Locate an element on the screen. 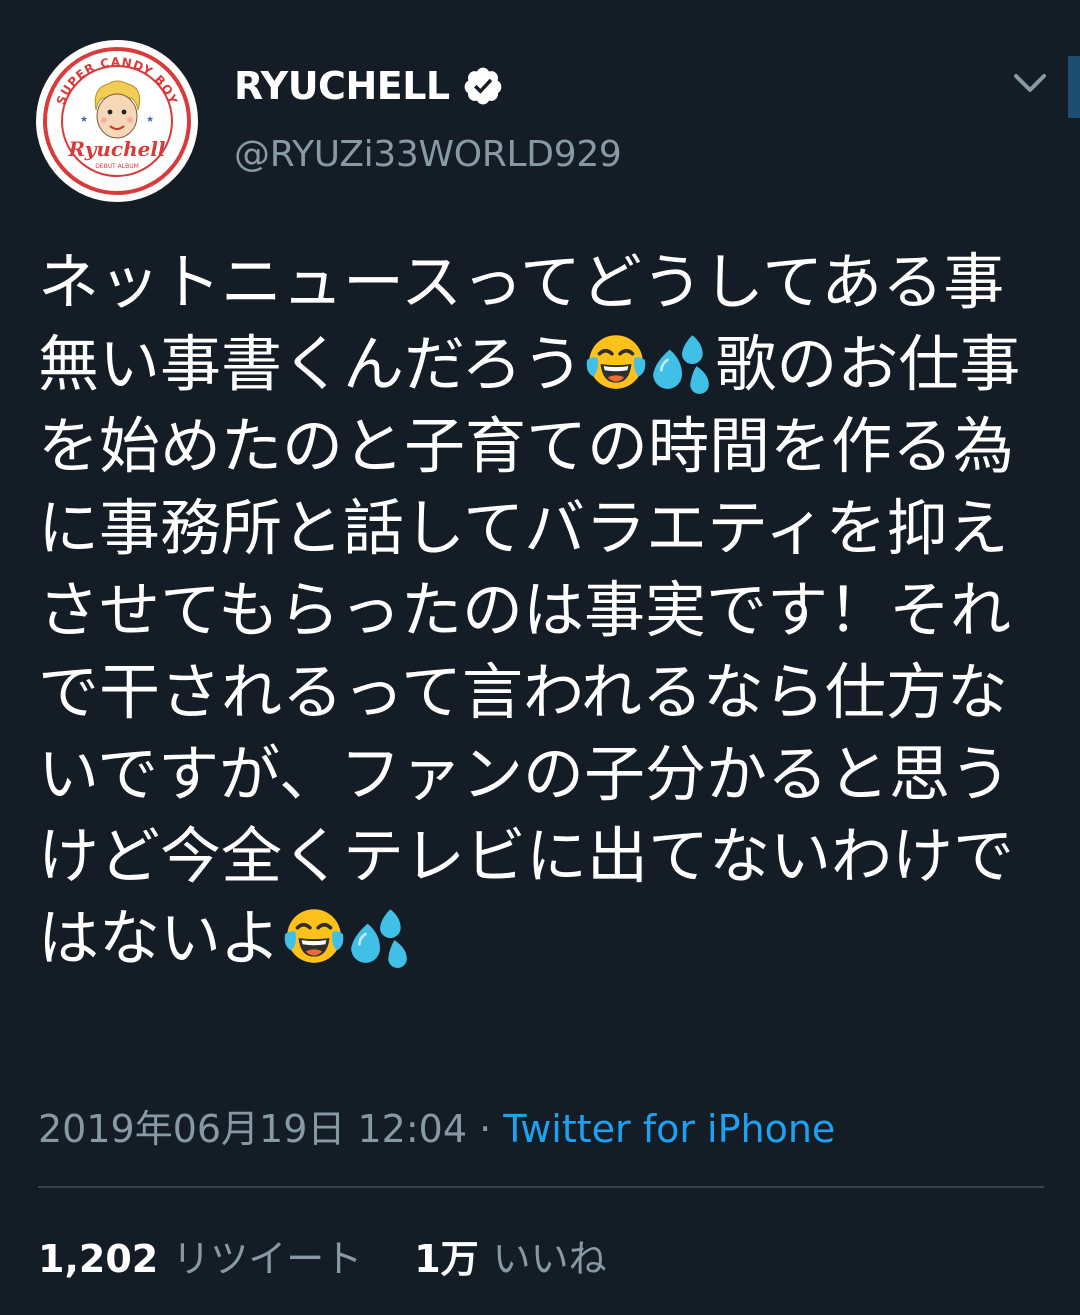 The height and width of the screenshot is (1315, 1080). tweet-timestamp: 2019年06月19日 12:04 is located at coordinates (252, 1129).